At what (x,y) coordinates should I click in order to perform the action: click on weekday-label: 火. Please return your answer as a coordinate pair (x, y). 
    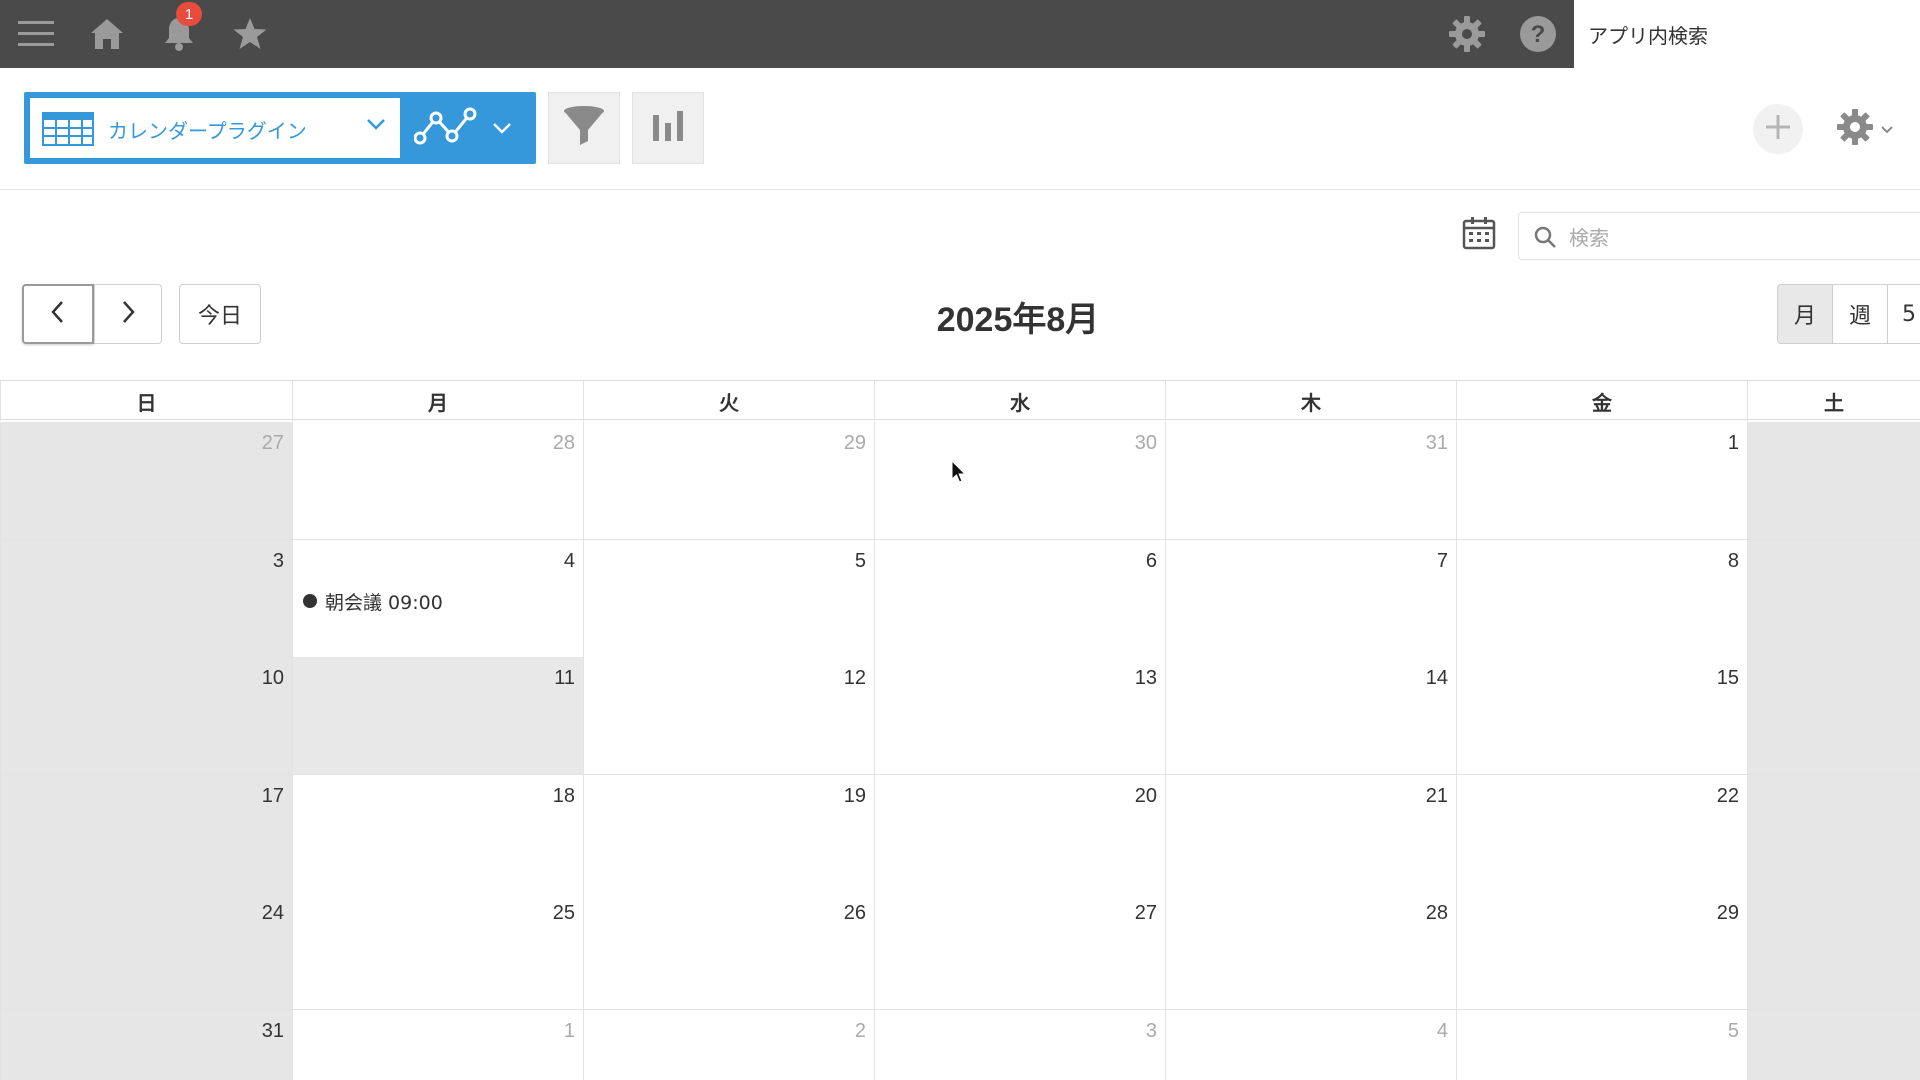
    Looking at the image, I should click on (728, 401).